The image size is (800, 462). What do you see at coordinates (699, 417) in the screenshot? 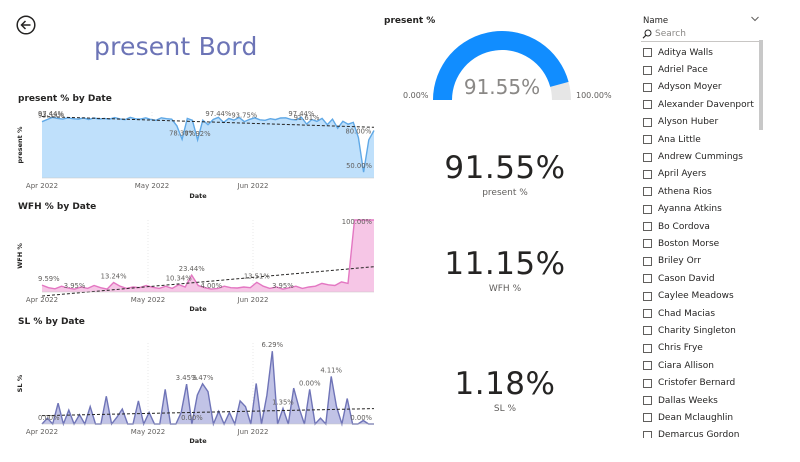
I see `slicer-item: Dean Mclaughlin` at bounding box center [699, 417].